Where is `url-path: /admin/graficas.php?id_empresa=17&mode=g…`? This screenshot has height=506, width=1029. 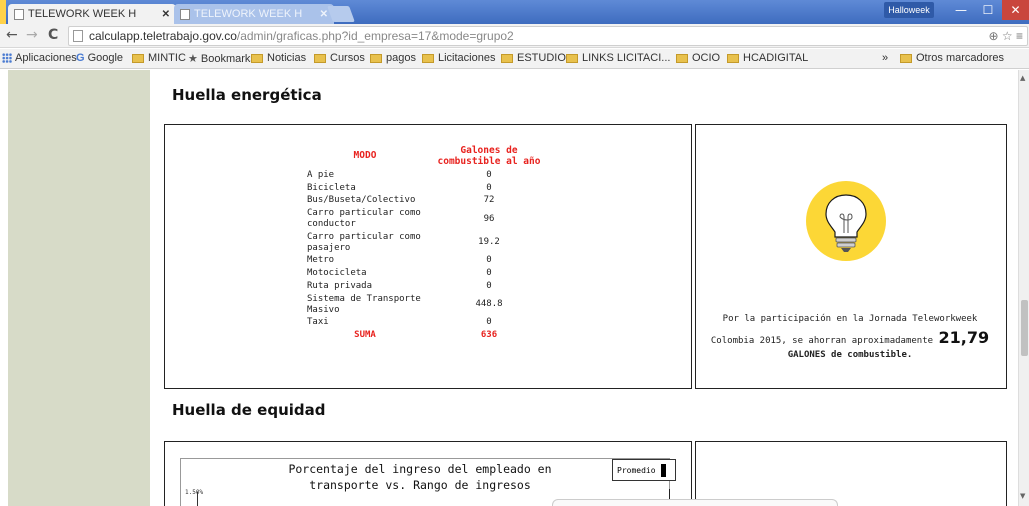
url-path: /admin/graficas.php?id_empresa=17&mode=g… is located at coordinates (375, 36).